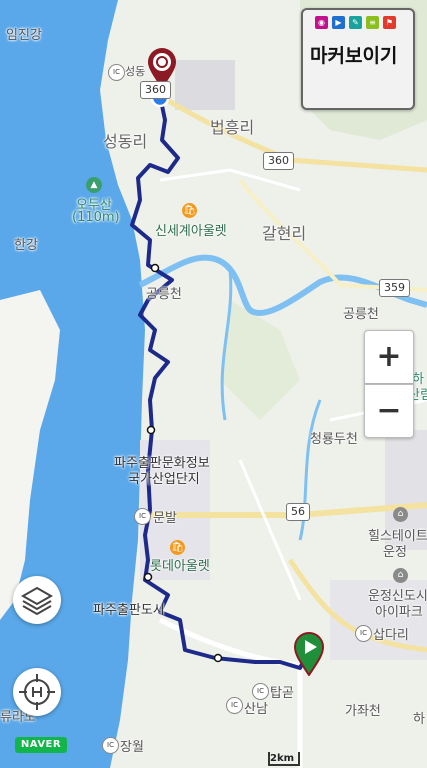 Image resolution: width=427 pixels, height=768 pixels. What do you see at coordinates (361, 314) in the screenshot?
I see `label-gongneungcheon-2: 공릉천` at bounding box center [361, 314].